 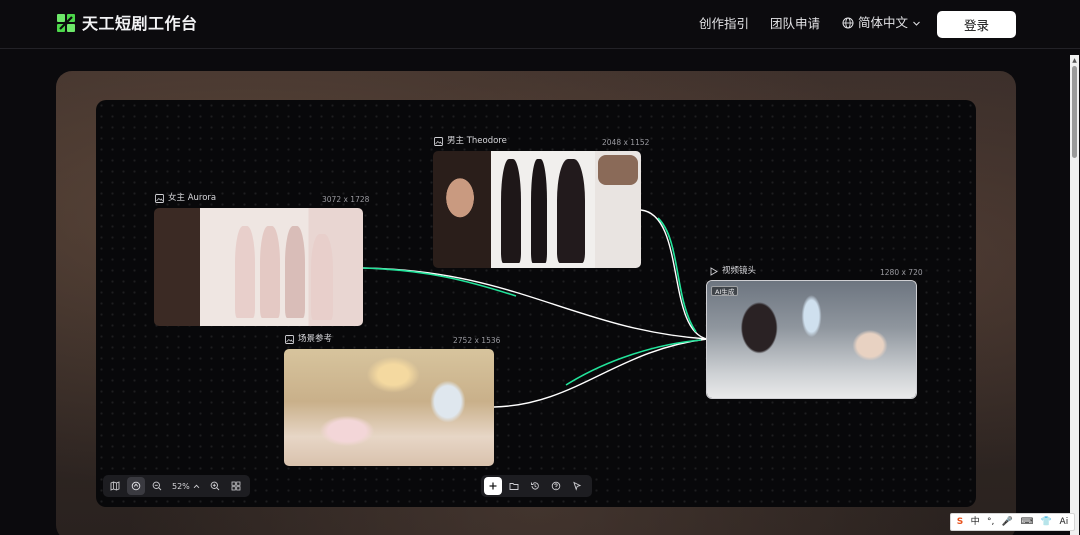 What do you see at coordinates (439, 282) in the screenshot?
I see `connector-heroine-to-shot-highlight` at bounding box center [439, 282].